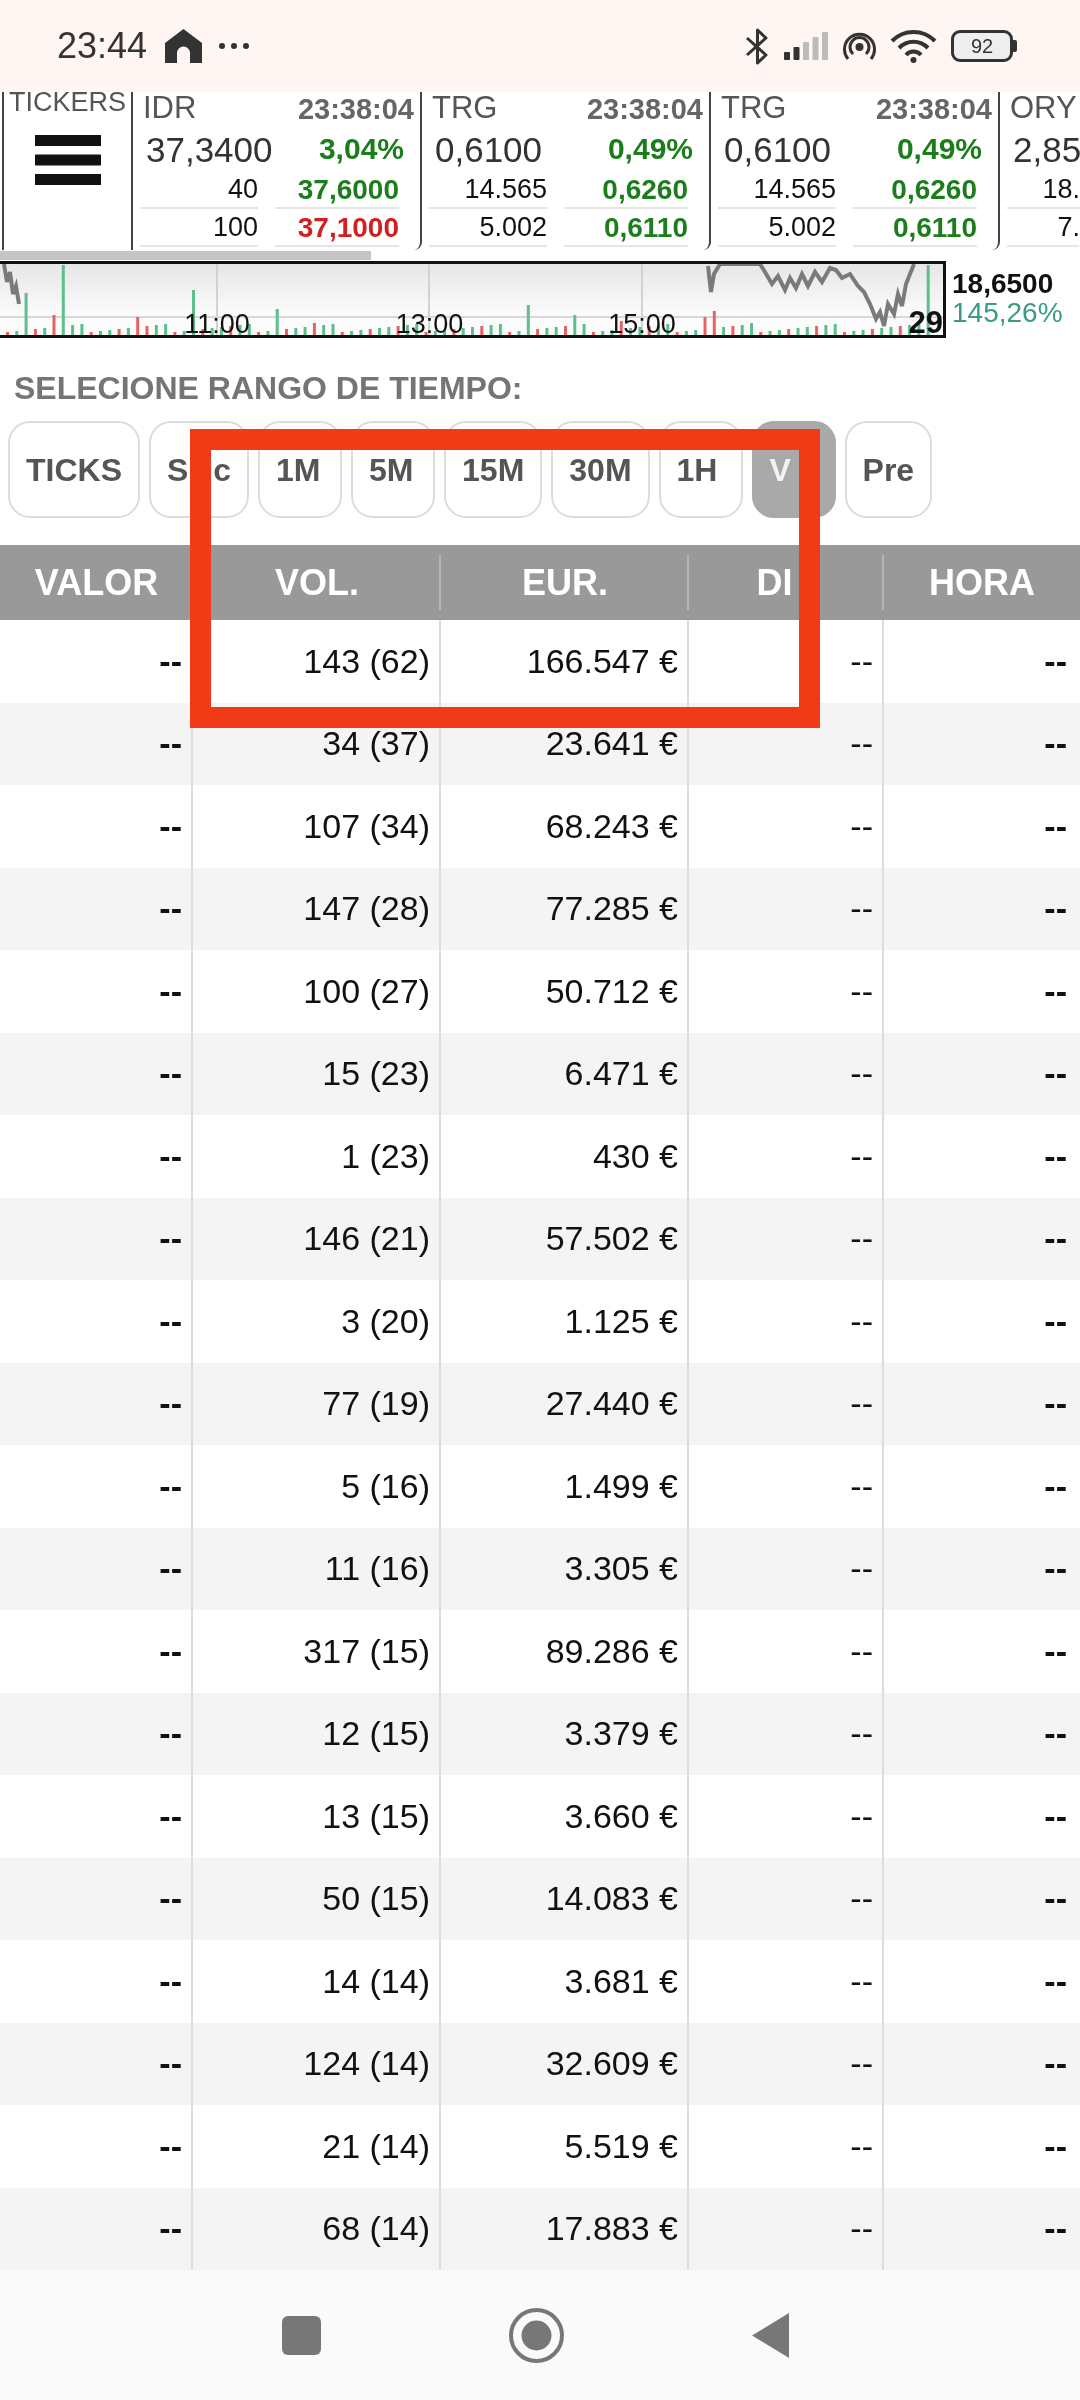  What do you see at coordinates (301, 2335) in the screenshot?
I see `square-icon` at bounding box center [301, 2335].